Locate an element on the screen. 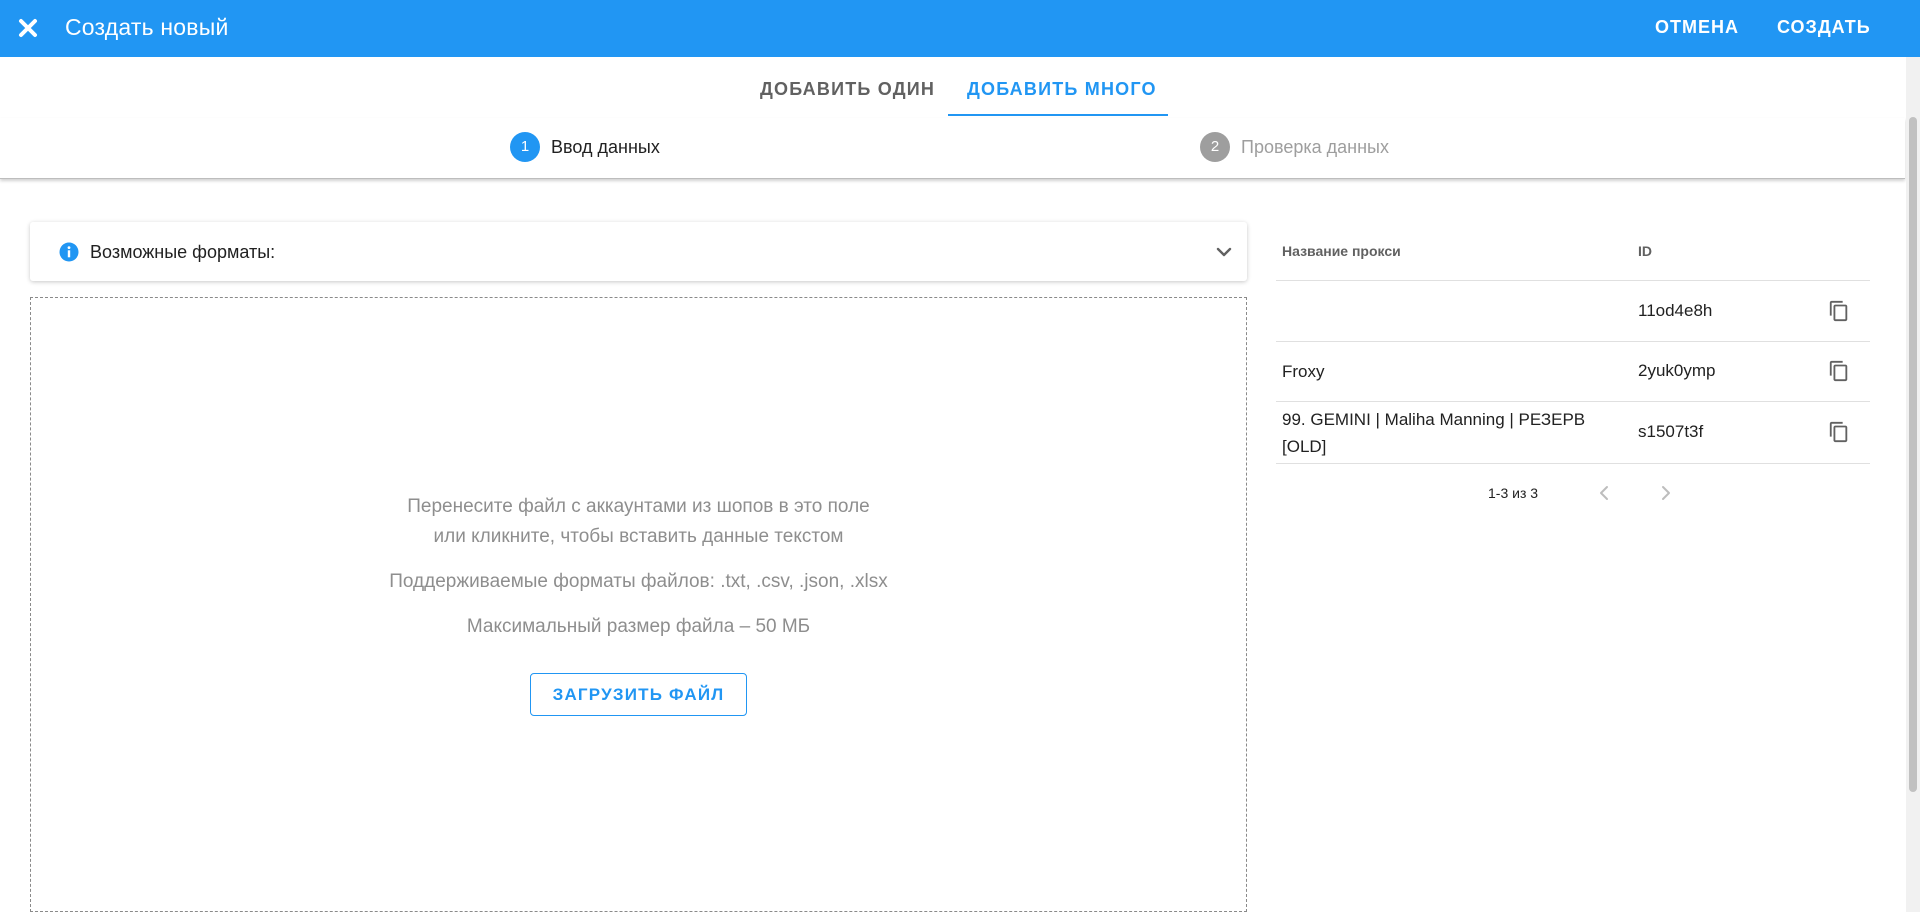 The image size is (1920, 912). table-row: 11od4e8h is located at coordinates (1573, 311).